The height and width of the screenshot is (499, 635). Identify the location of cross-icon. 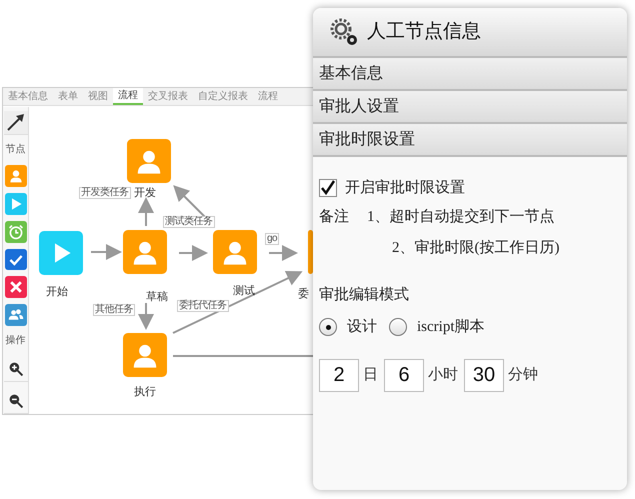
(16, 287).